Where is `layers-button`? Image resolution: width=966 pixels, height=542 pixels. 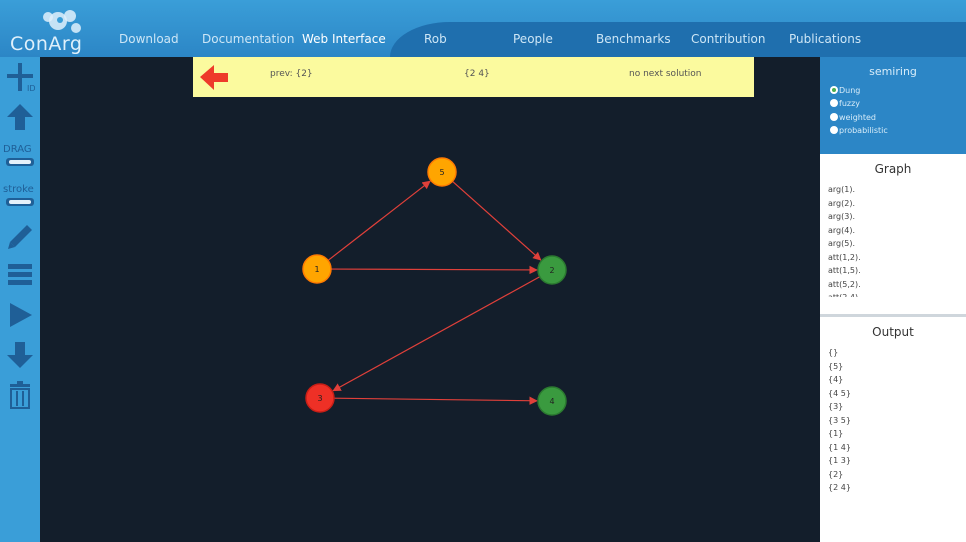
layers-button is located at coordinates (20, 275).